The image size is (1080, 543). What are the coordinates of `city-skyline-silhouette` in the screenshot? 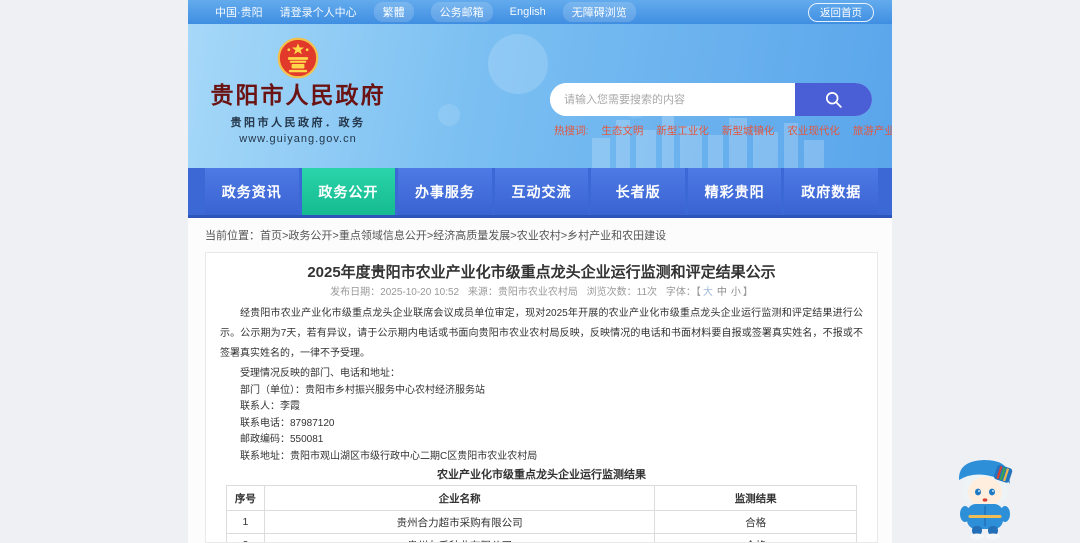 It's located at (742, 138).